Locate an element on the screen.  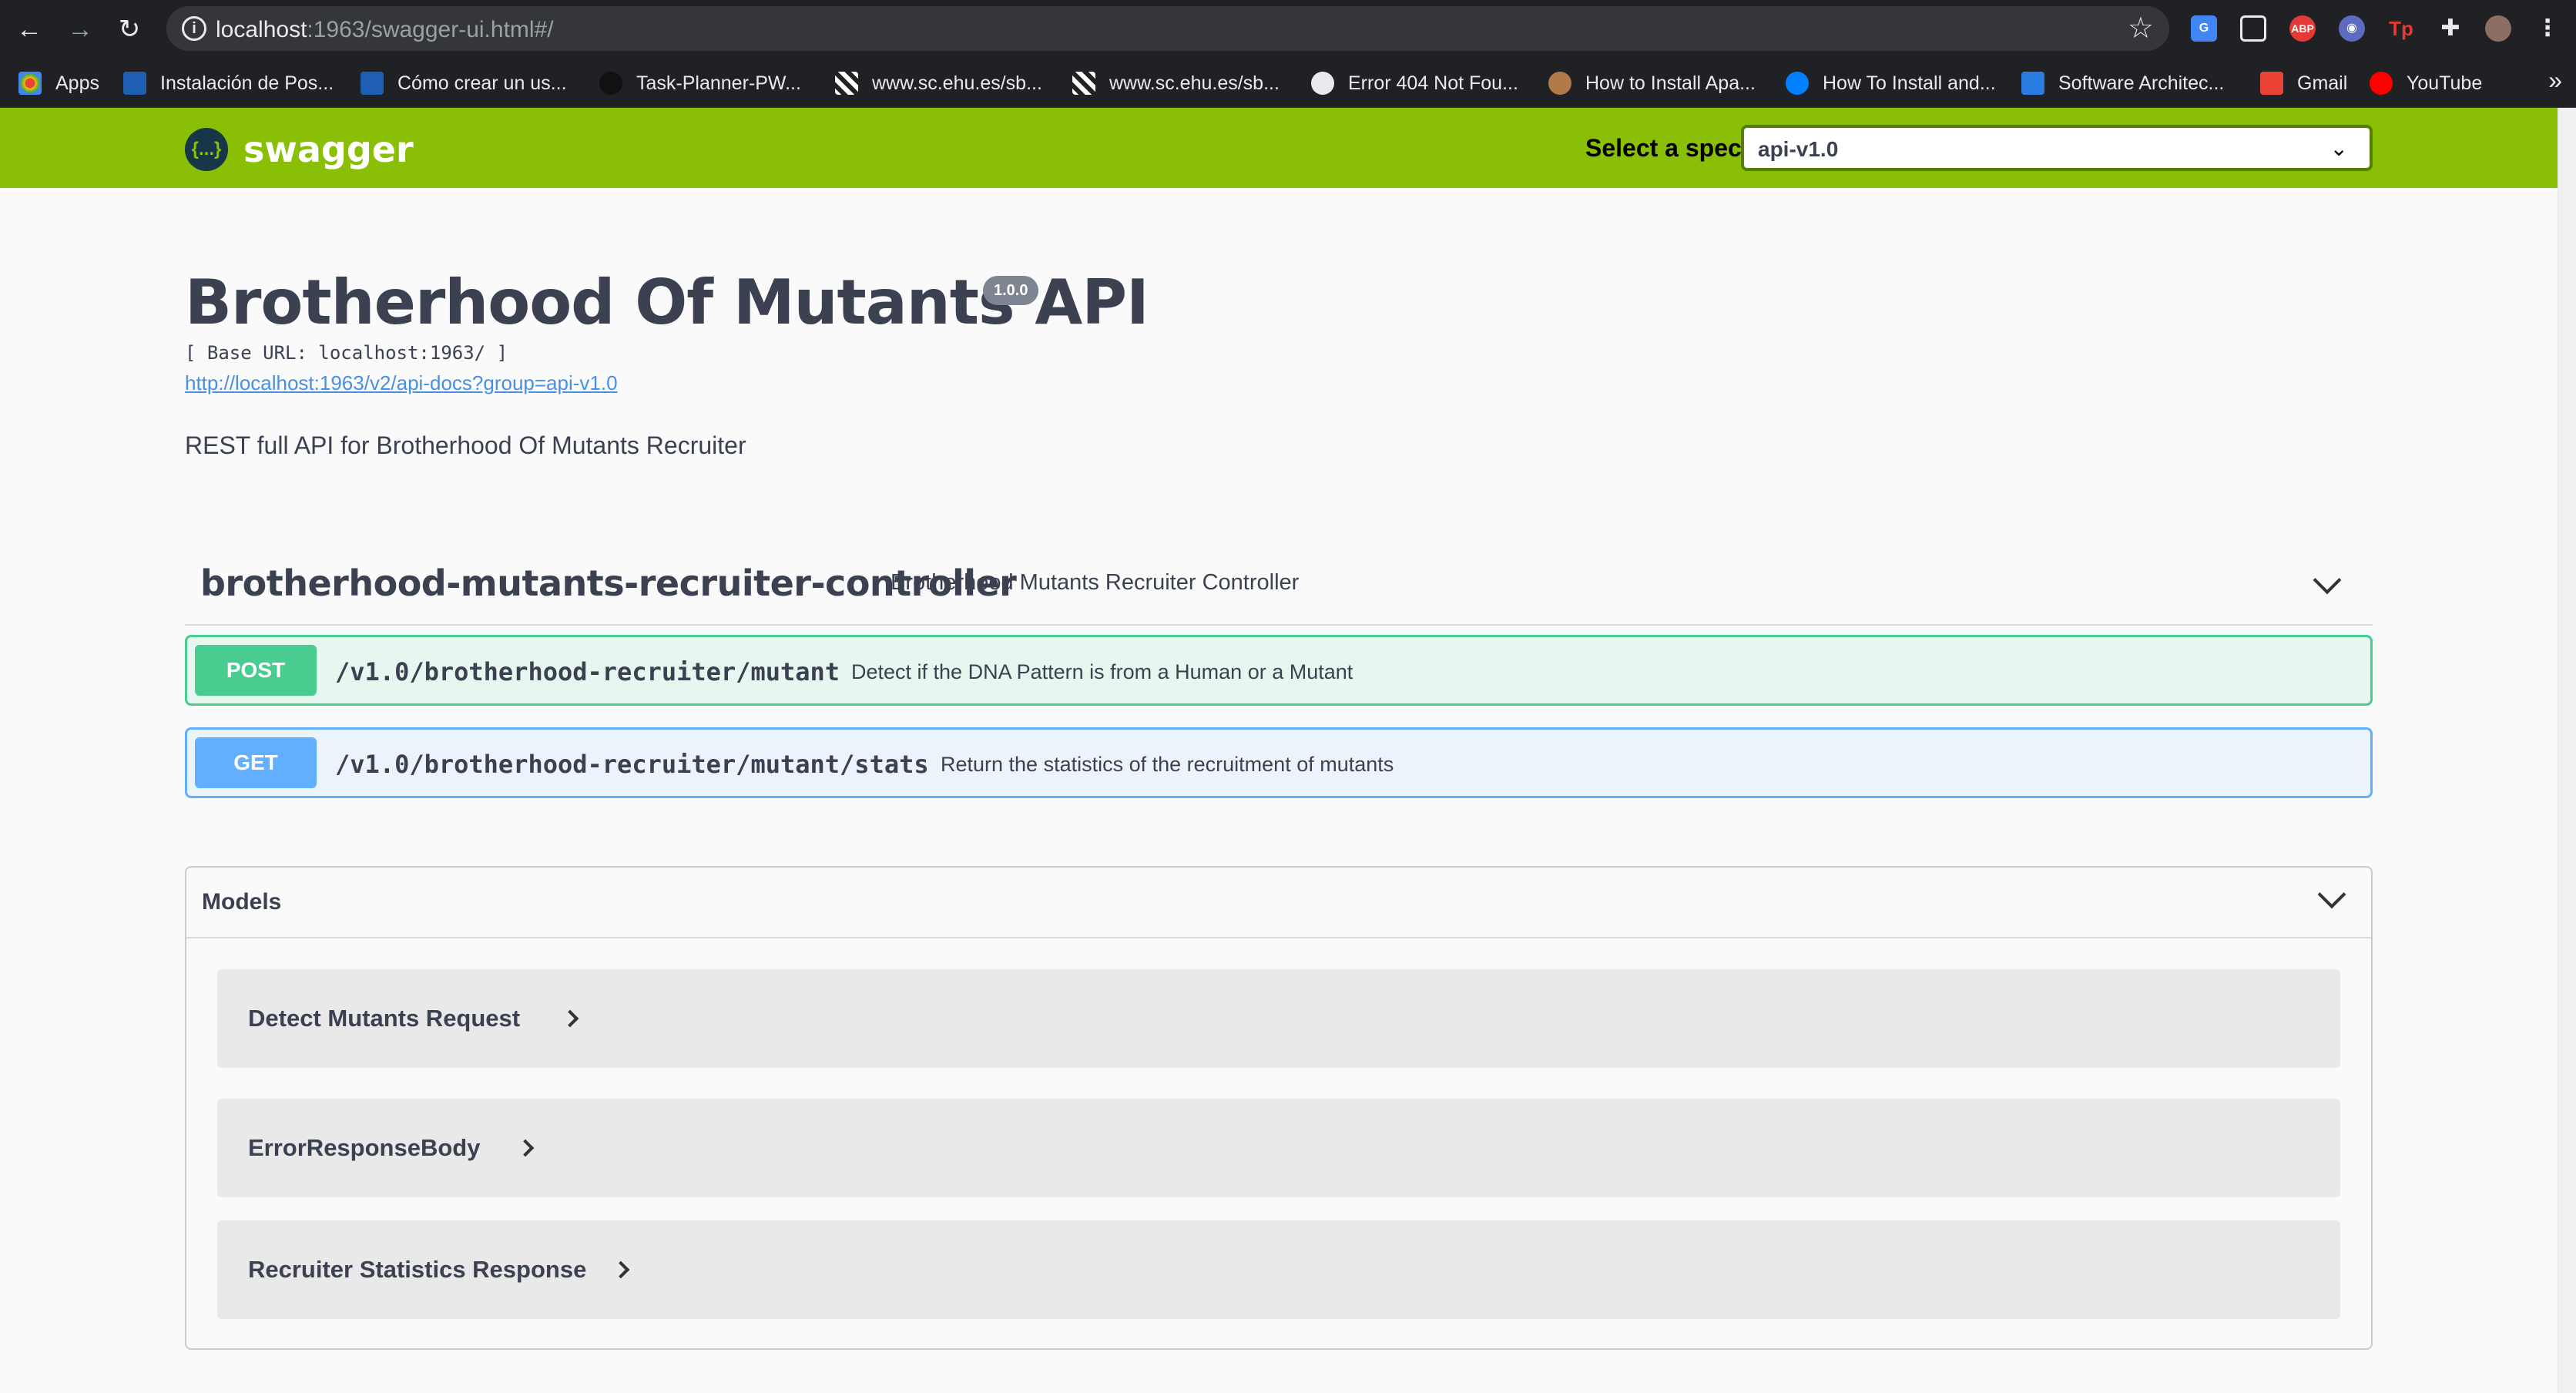
back-arrow-icon: ← is located at coordinates (29, 29).